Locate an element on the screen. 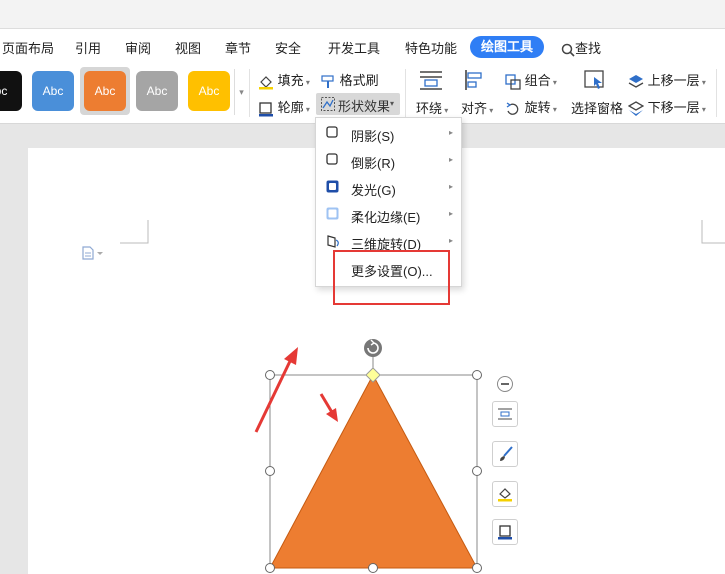 This screenshot has width=725, height=574. style-swatch-gray: Abc is located at coordinates (157, 91).